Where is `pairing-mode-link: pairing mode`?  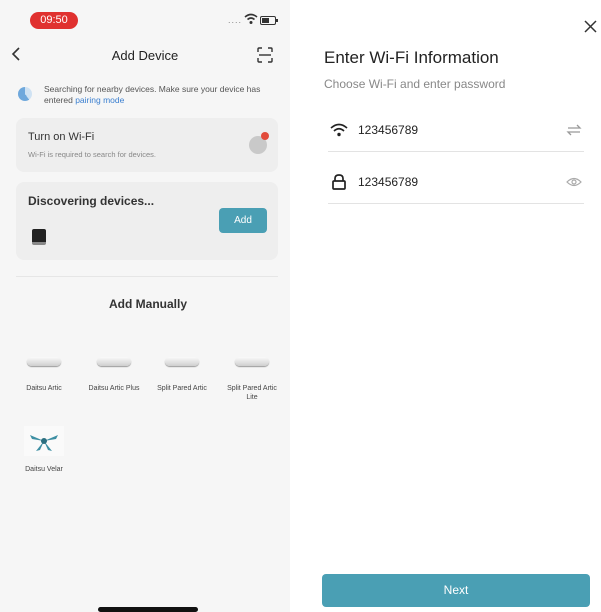 pairing-mode-link: pairing mode is located at coordinates (99, 100).